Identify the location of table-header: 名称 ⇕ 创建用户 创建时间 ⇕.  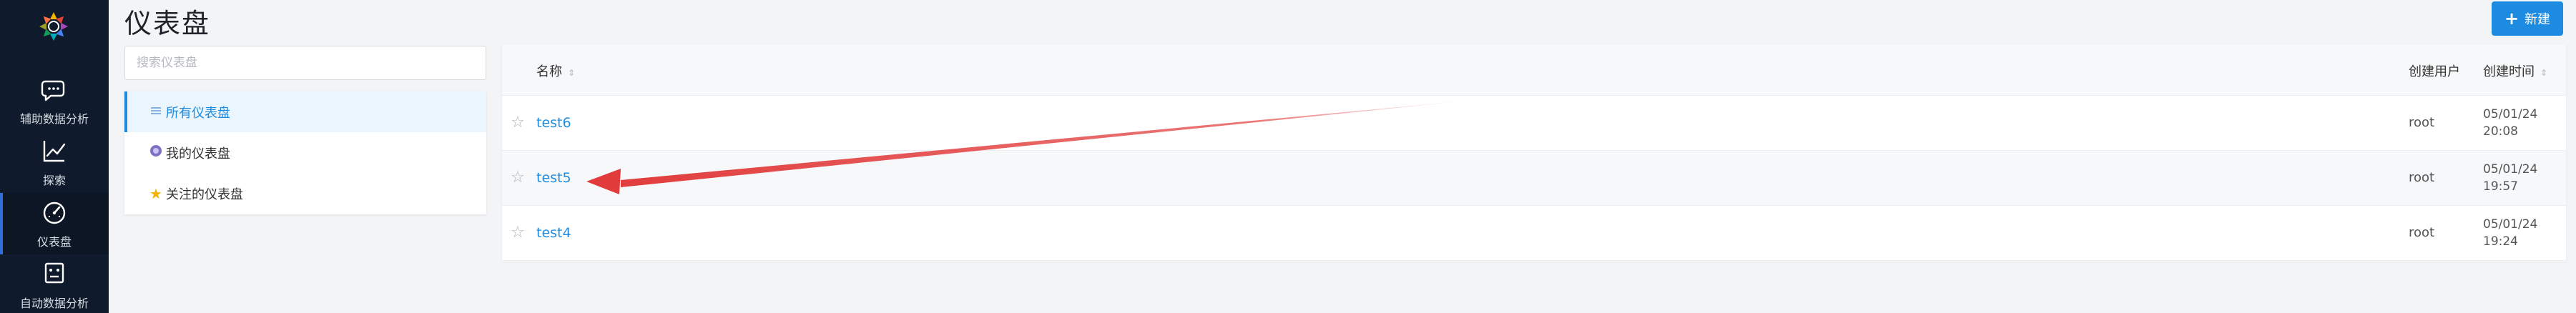
(1534, 70).